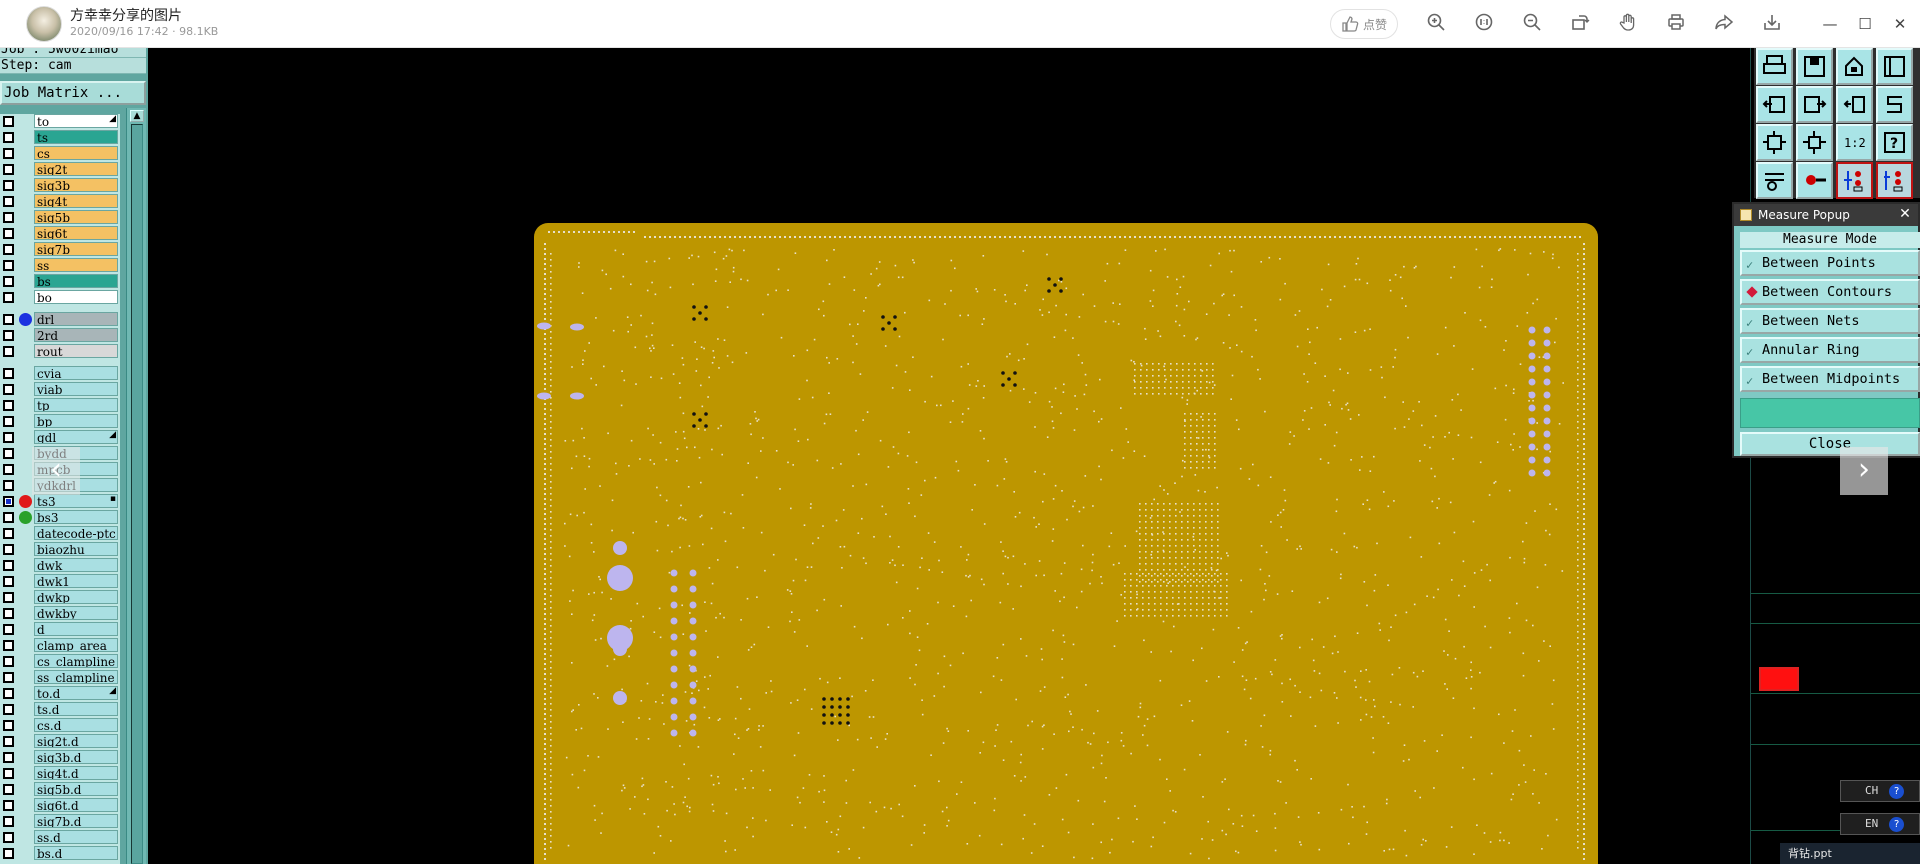  I want to click on layer-name: sig3b.d, so click(76, 757).